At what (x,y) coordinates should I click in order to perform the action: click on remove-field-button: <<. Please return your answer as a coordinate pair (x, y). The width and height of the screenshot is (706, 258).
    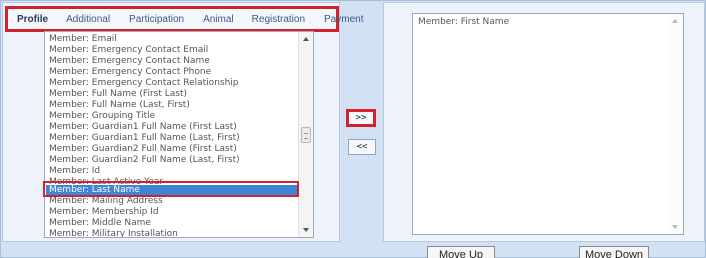
    Looking at the image, I should click on (362, 147).